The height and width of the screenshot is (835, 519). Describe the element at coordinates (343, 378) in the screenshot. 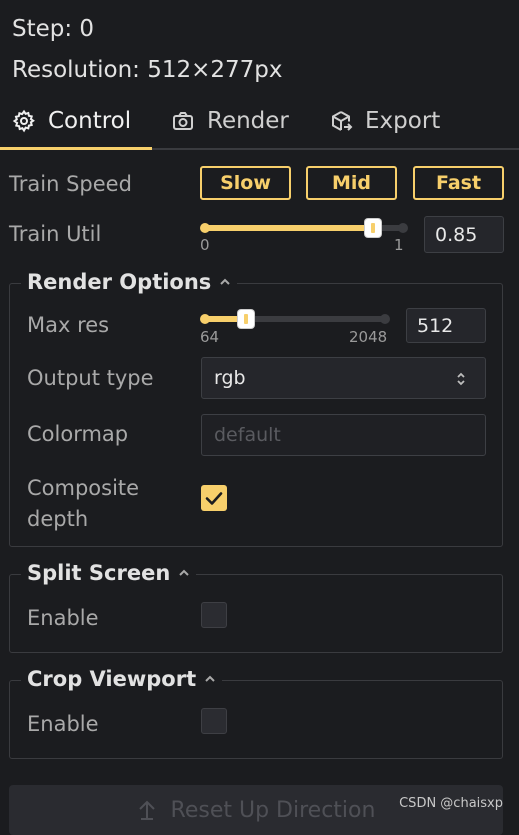

I see `output-type-select: rgb` at that location.